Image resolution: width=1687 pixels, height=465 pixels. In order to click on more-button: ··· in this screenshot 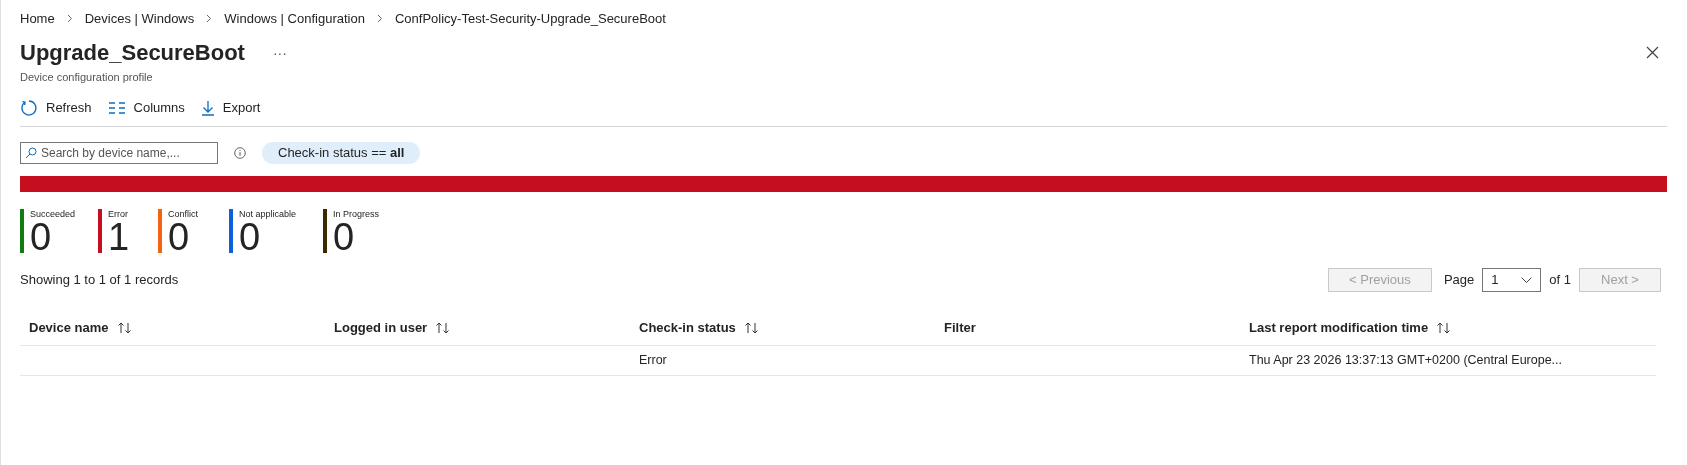, I will do `click(279, 52)`.